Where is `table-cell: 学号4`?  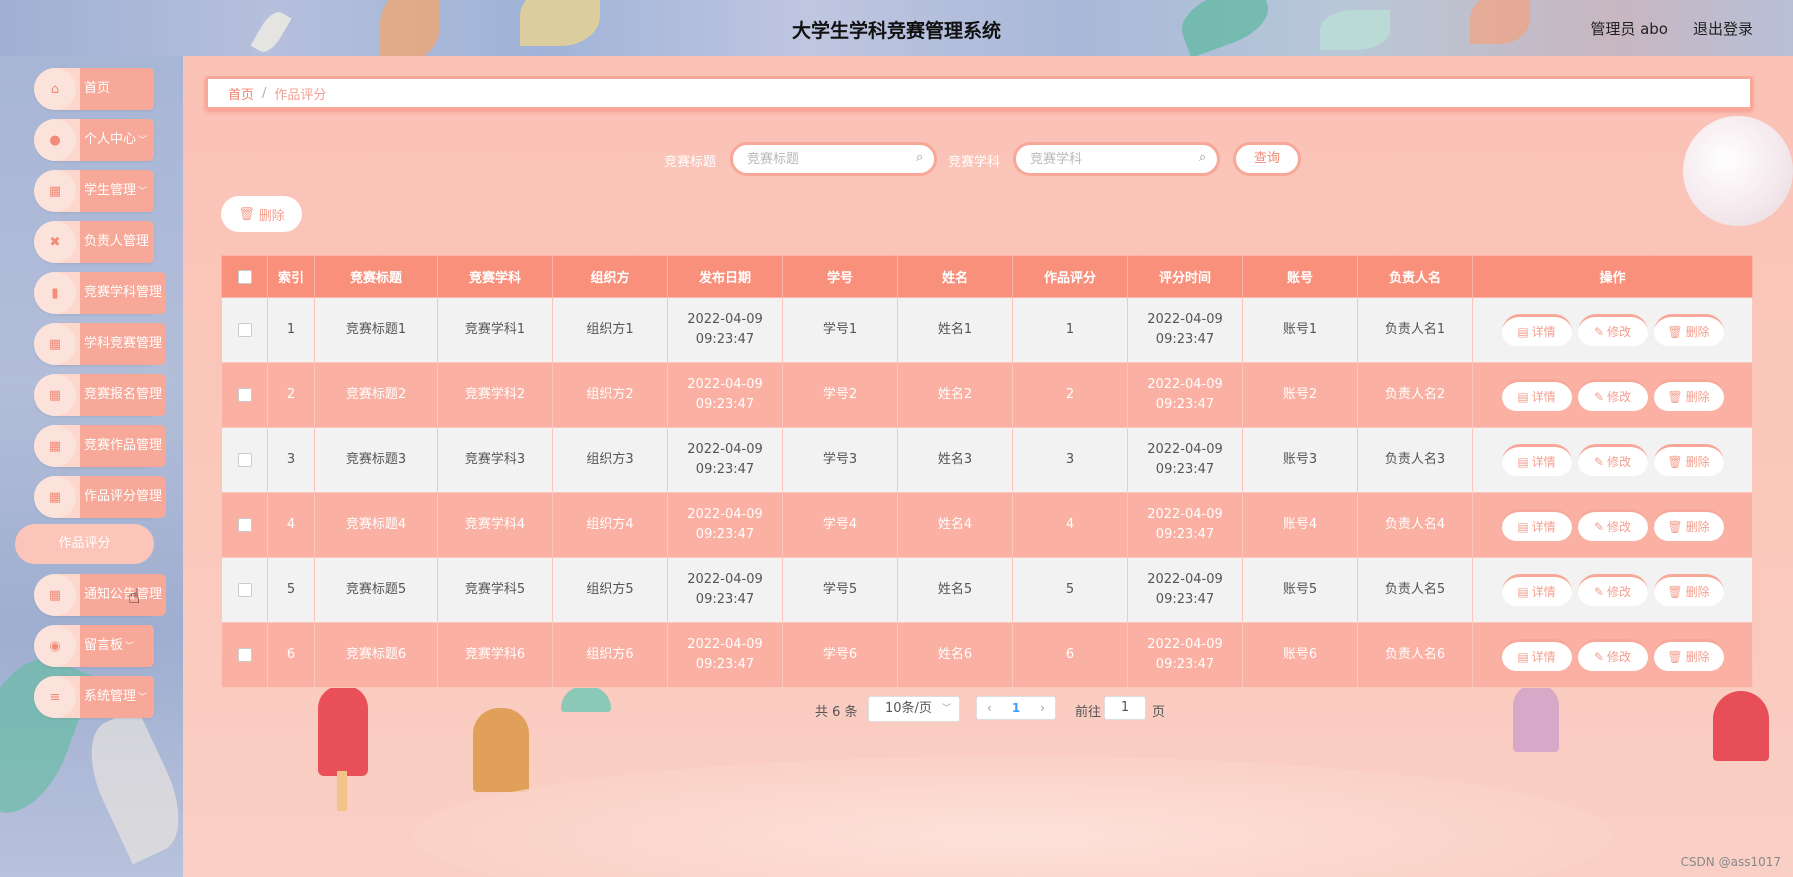
table-cell: 学号4 is located at coordinates (840, 525).